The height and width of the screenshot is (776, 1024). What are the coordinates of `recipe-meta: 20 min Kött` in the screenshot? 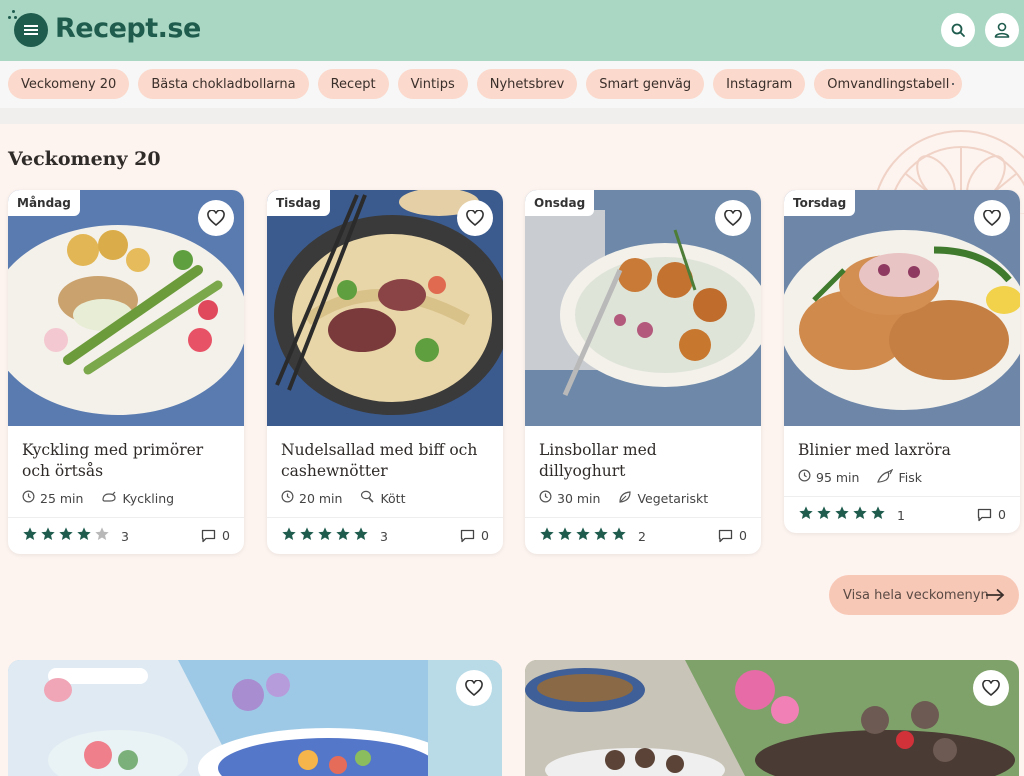 It's located at (385, 498).